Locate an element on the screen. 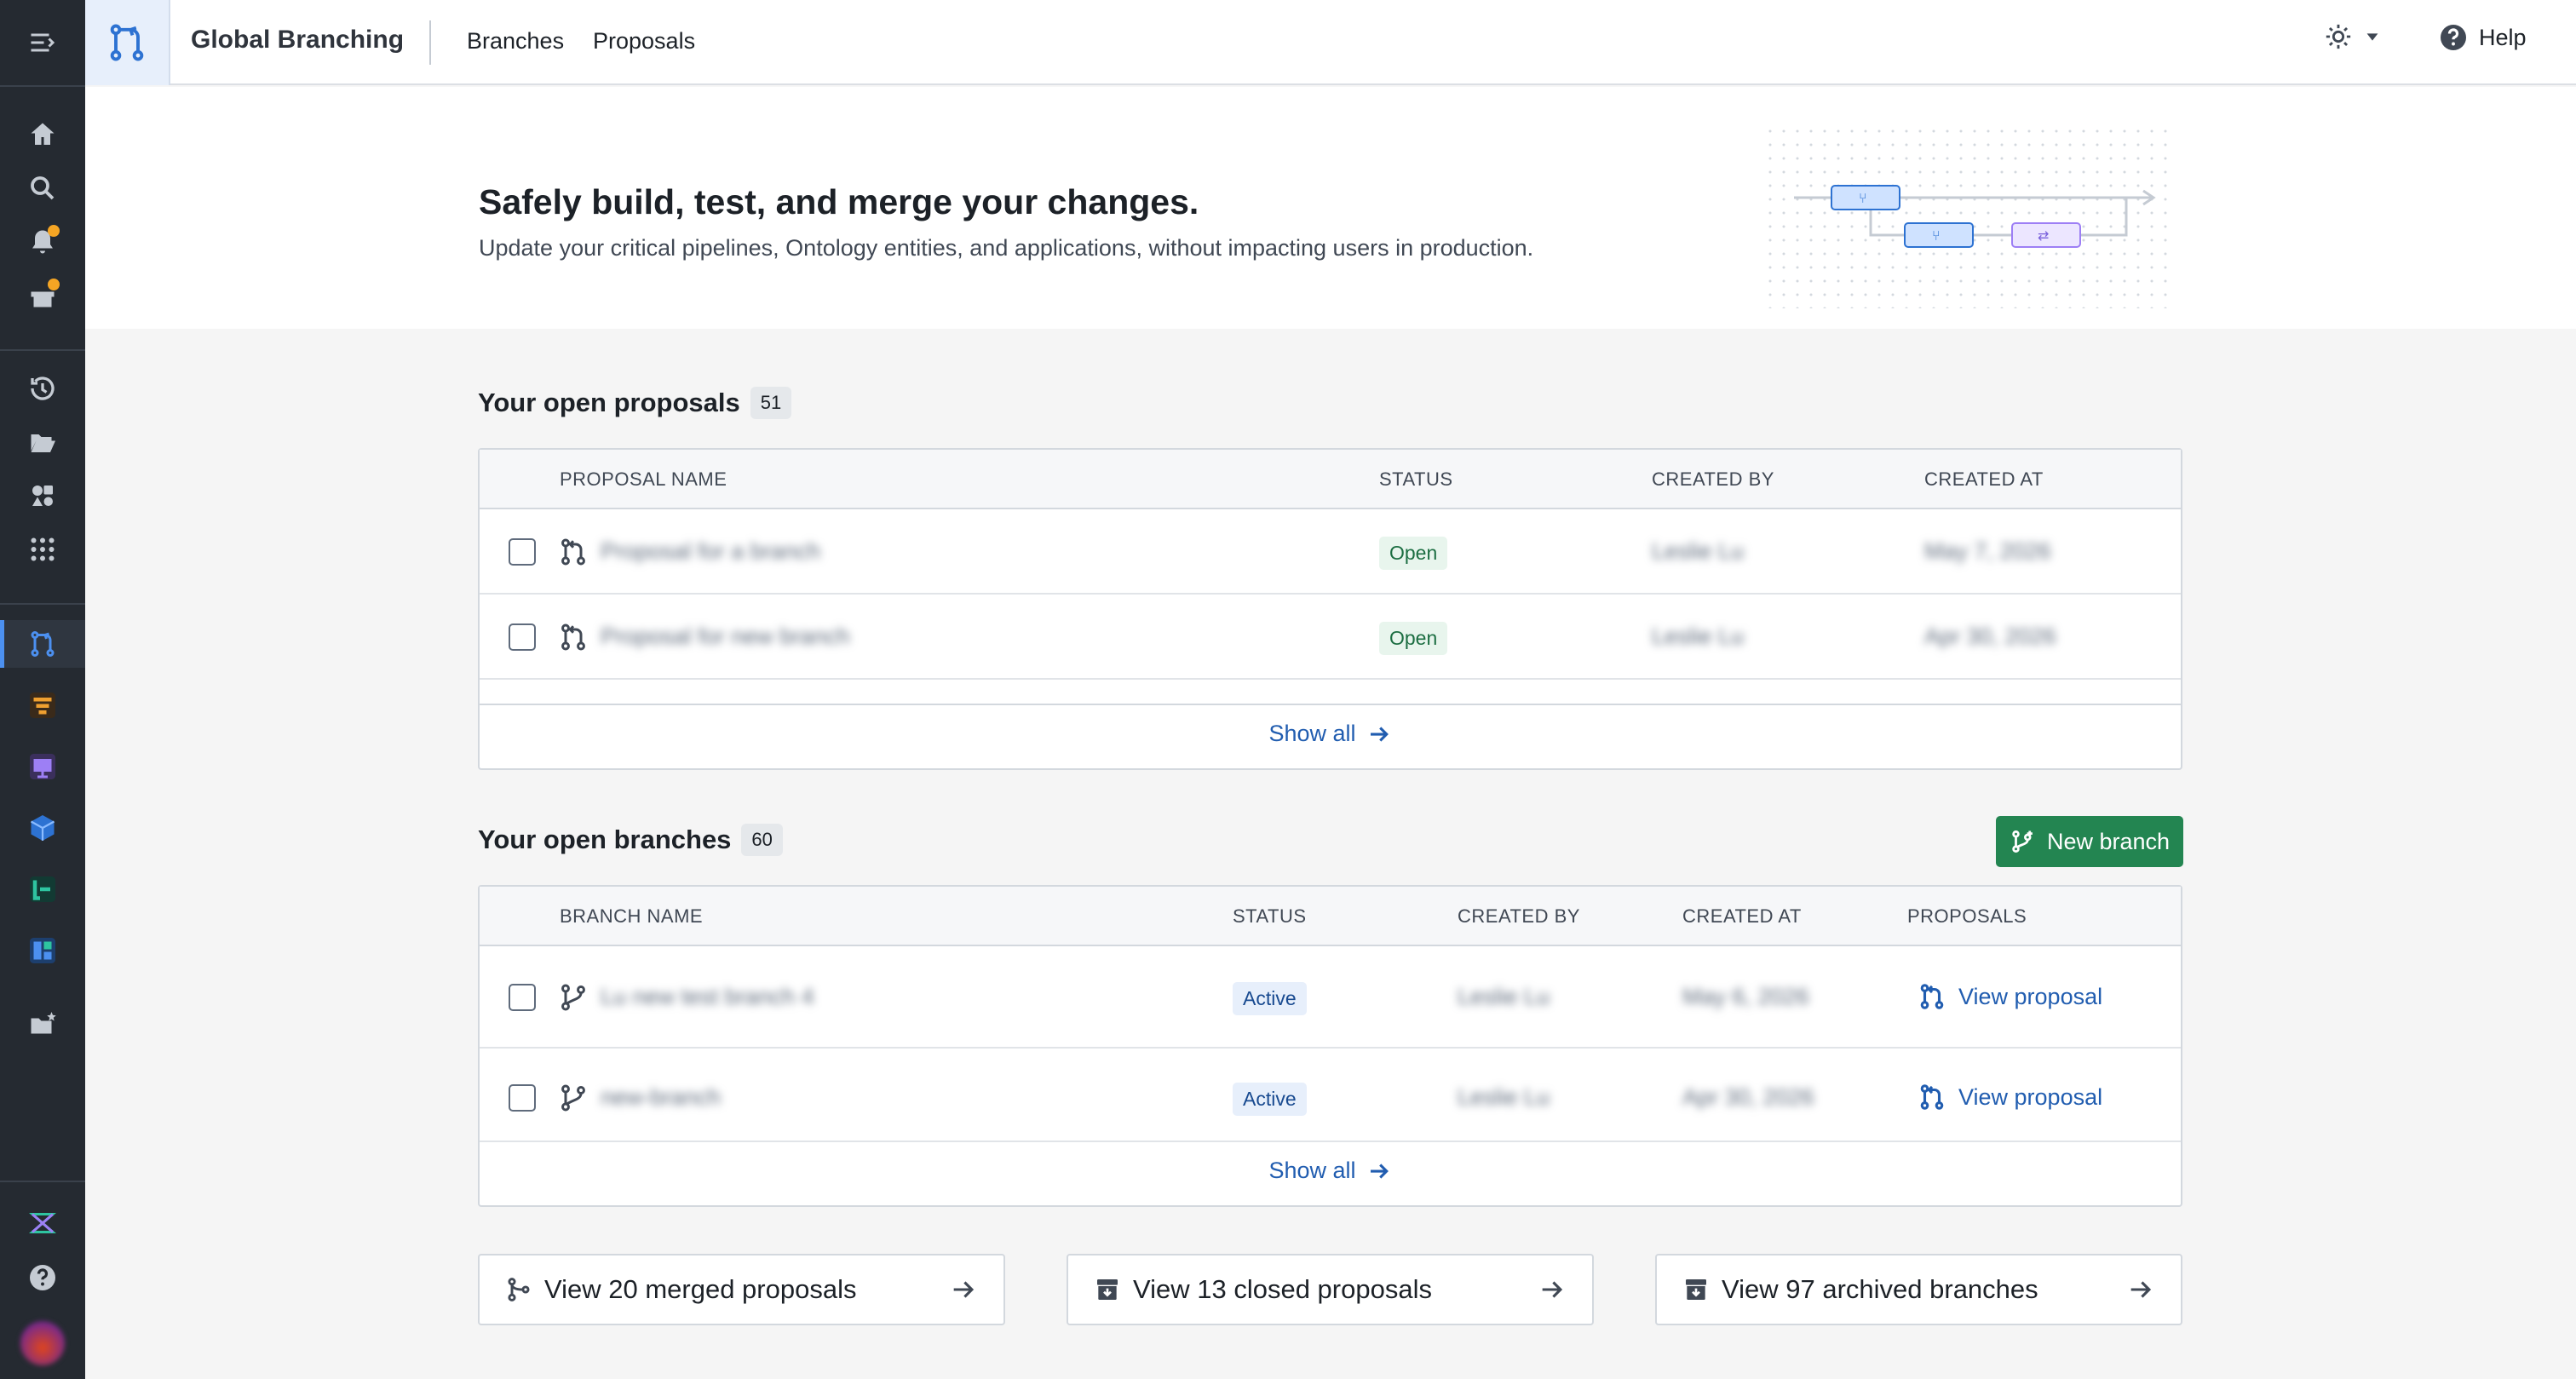 This screenshot has width=2576, height=1379. link-label: View 97 archived branches is located at coordinates (1880, 1289).